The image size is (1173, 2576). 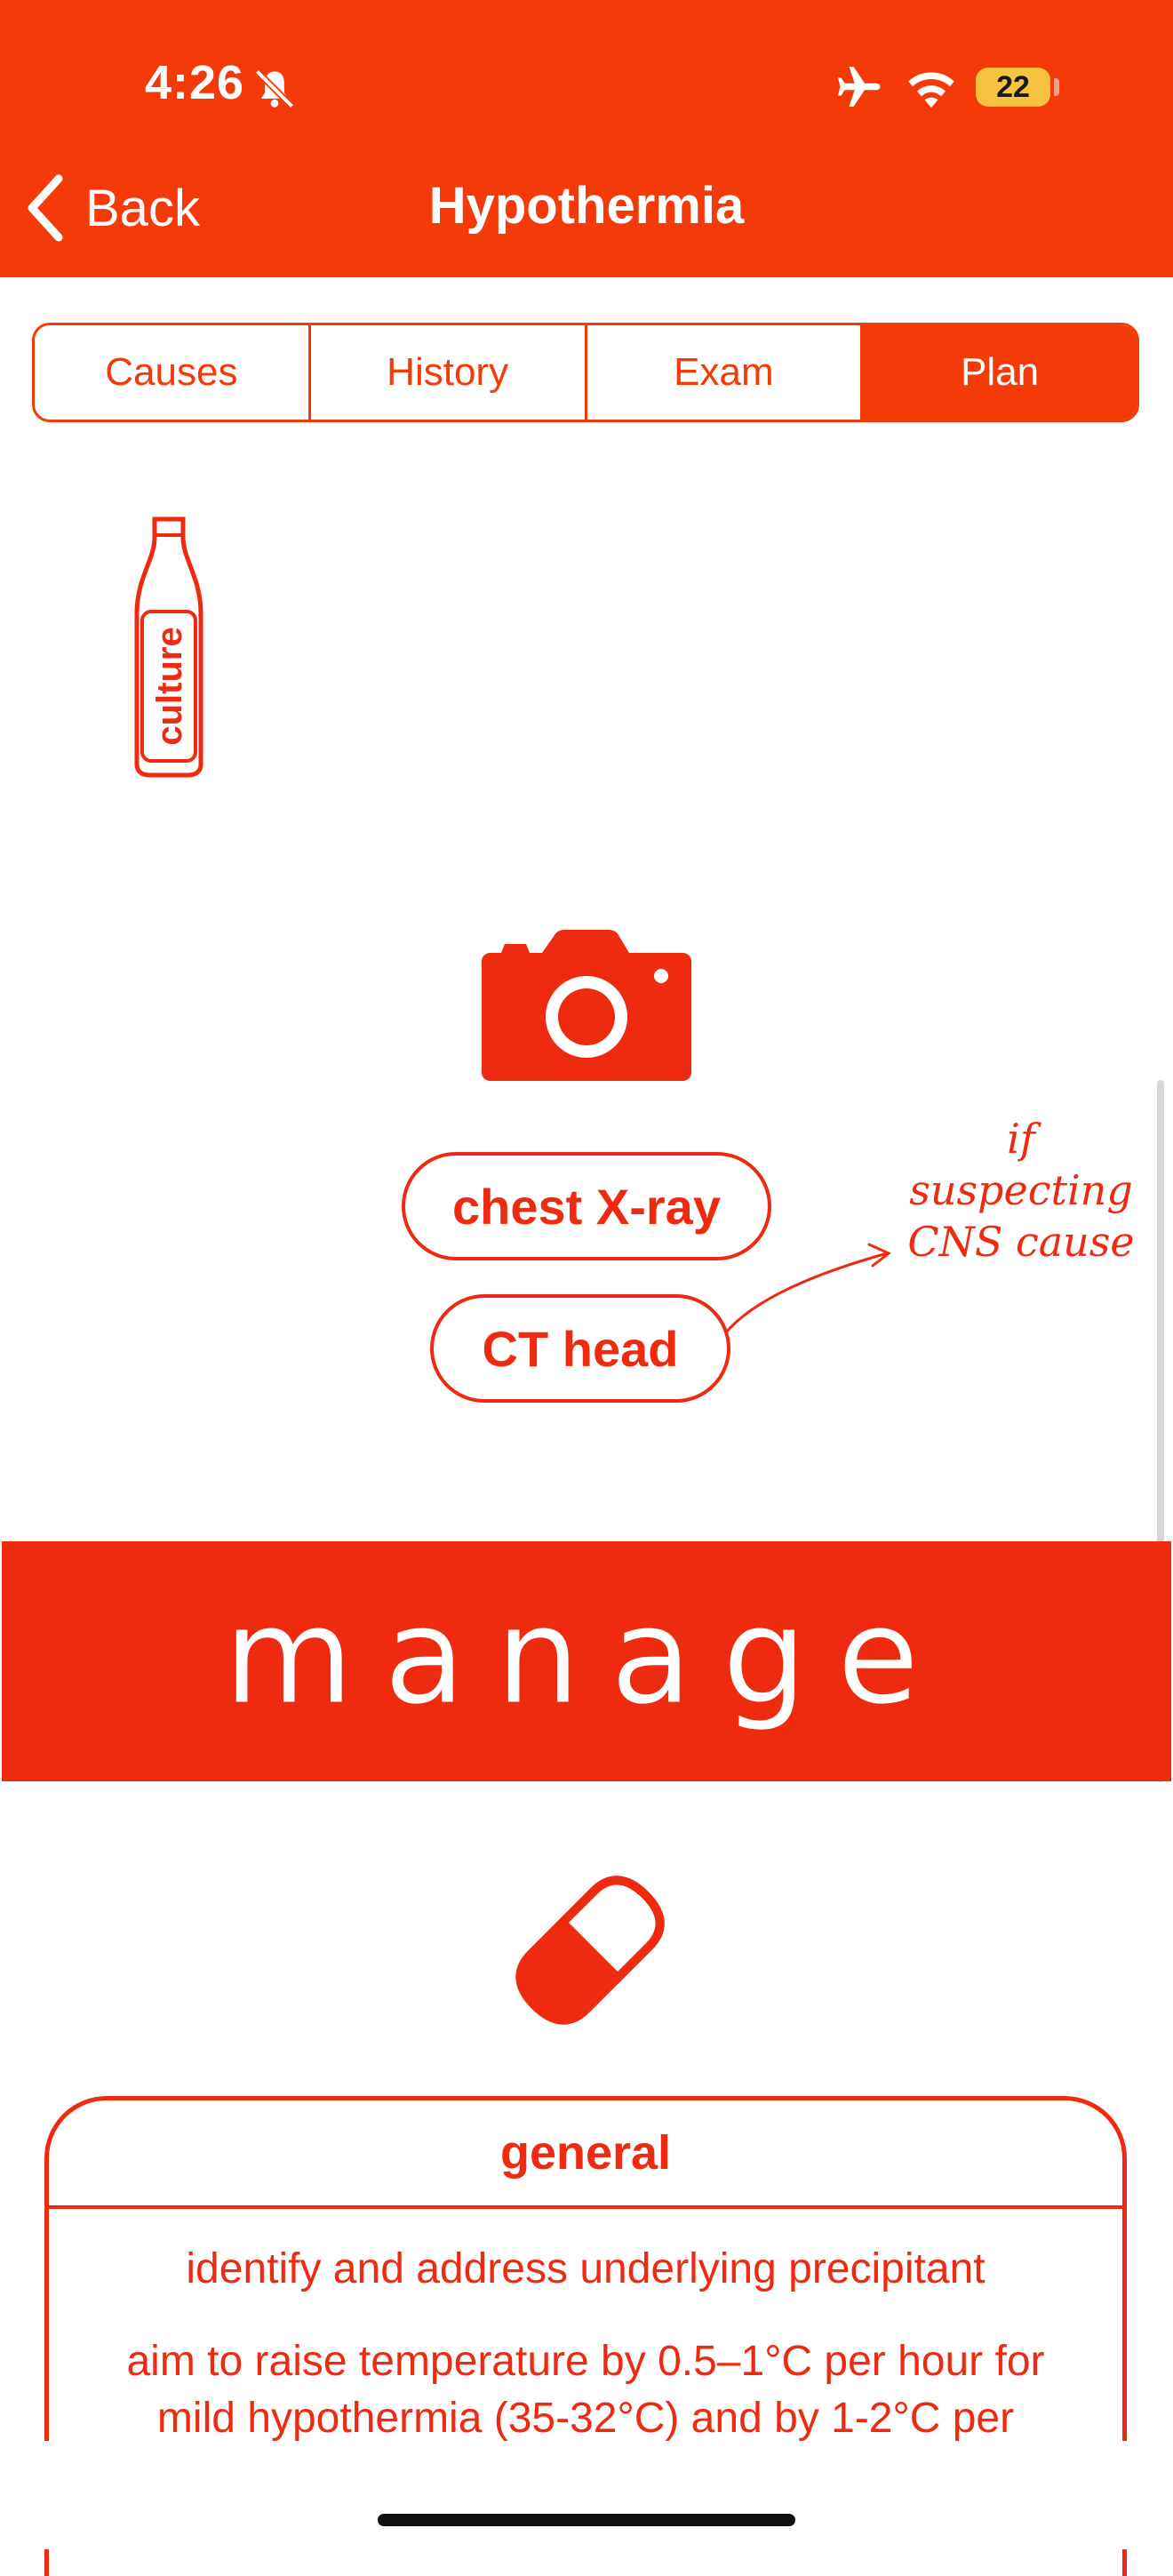 I want to click on page-title: Hypothermia, so click(x=586, y=206).